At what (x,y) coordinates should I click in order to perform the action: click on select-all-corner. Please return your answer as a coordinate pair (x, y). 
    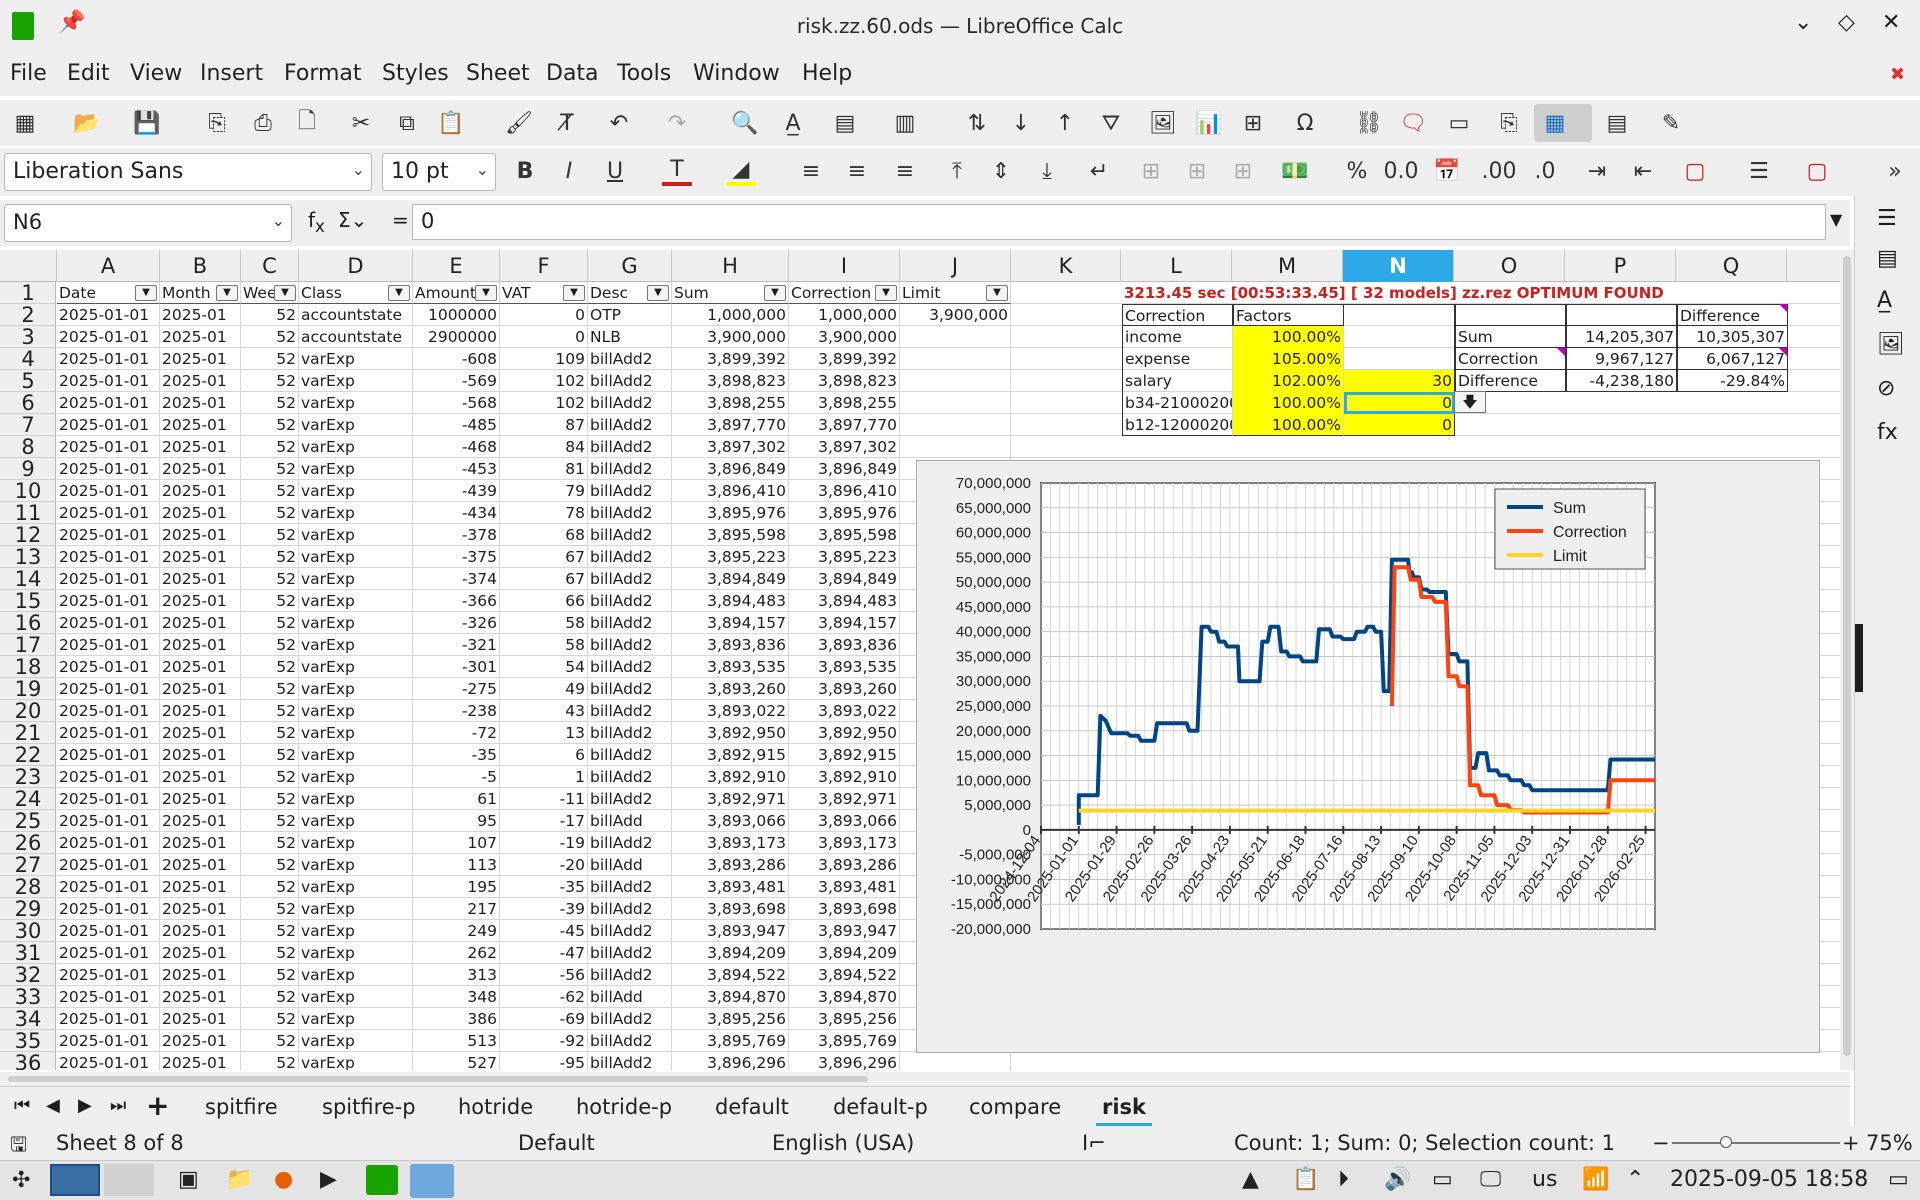
    Looking at the image, I should click on (28, 266).